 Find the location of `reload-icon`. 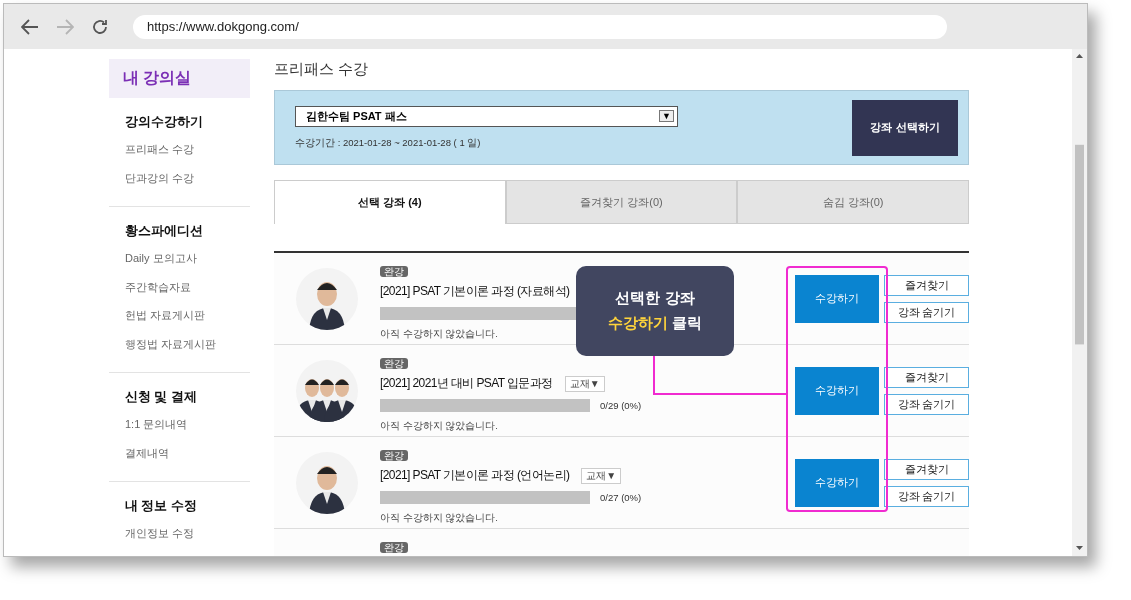

reload-icon is located at coordinates (99, 26).